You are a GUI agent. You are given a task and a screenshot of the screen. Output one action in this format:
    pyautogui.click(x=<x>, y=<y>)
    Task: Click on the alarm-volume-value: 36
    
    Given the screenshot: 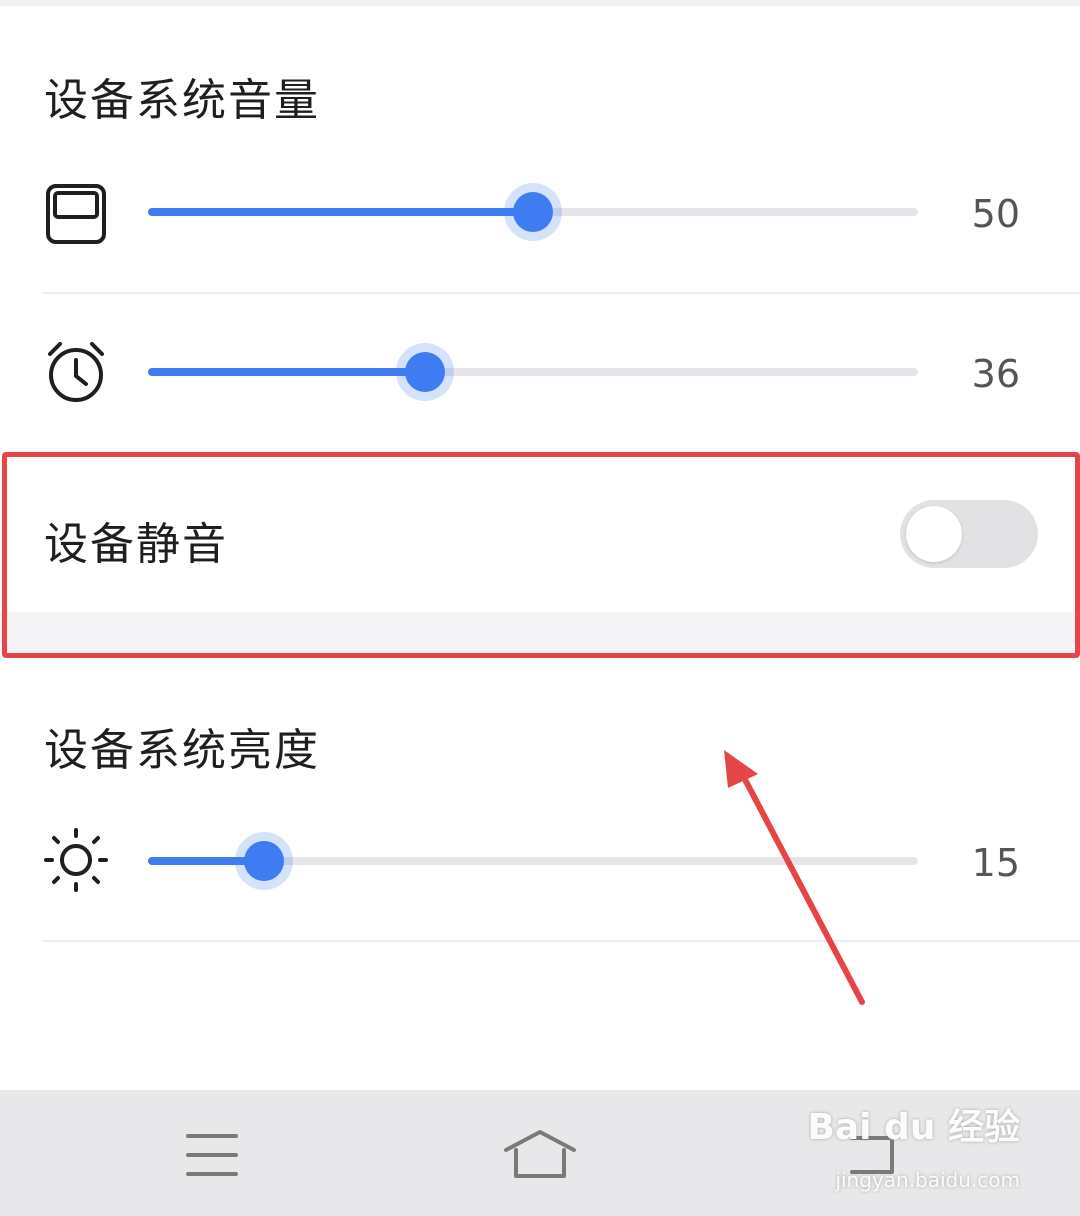 What is the action you would take?
    pyautogui.click(x=995, y=374)
    